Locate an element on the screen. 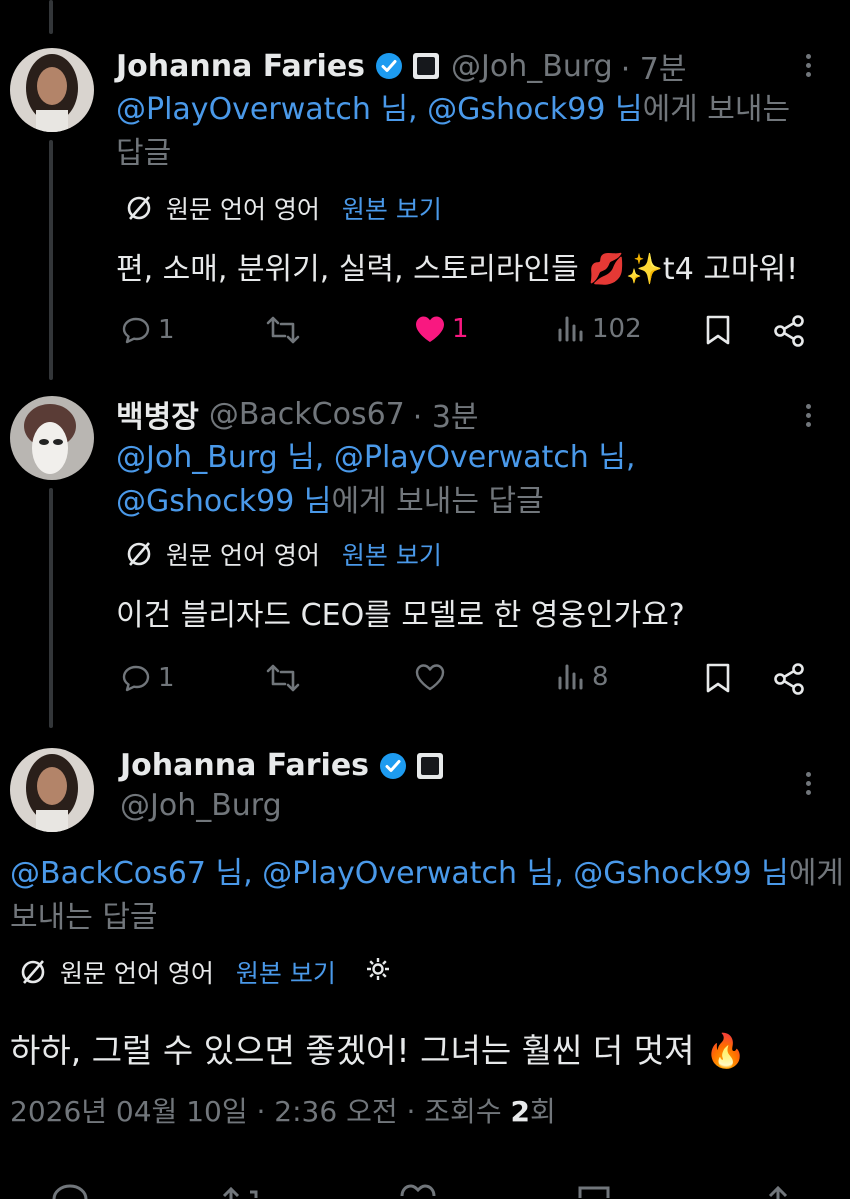  timestamp: · 3분 is located at coordinates (446, 414).